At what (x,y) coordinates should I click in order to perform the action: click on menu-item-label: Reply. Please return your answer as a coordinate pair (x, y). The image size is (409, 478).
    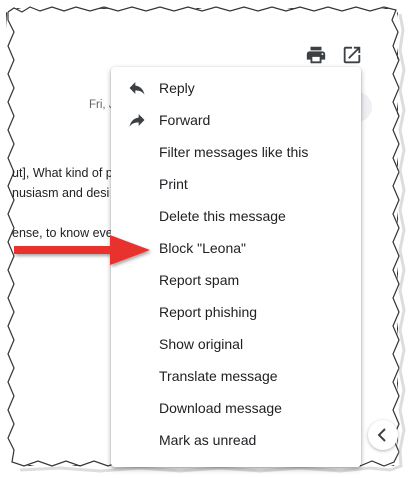
    Looking at the image, I should click on (177, 88).